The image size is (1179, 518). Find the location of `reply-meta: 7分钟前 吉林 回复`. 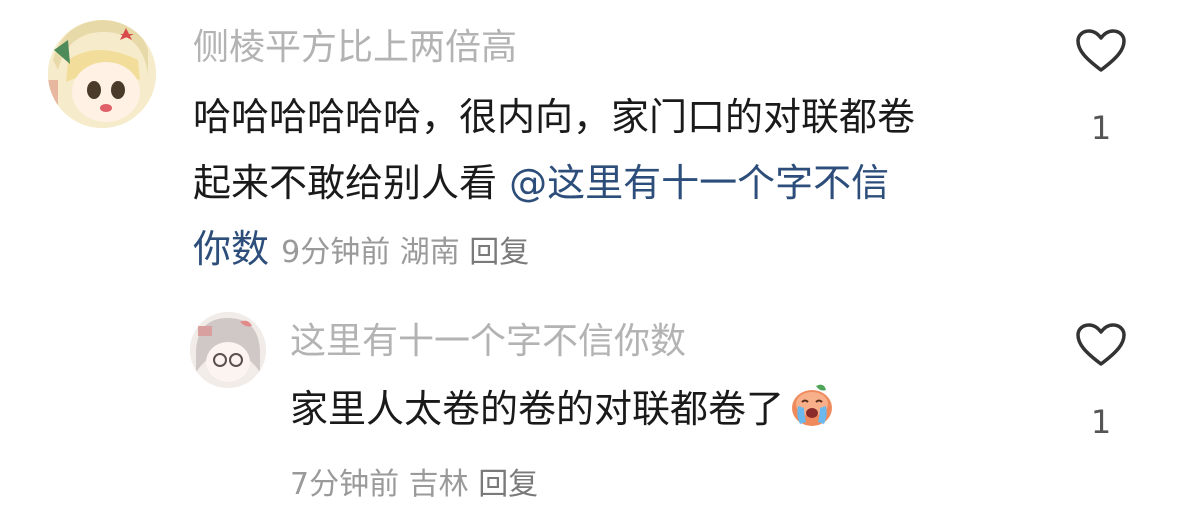

reply-meta: 7分钟前 吉林 回复 is located at coordinates (414, 484).